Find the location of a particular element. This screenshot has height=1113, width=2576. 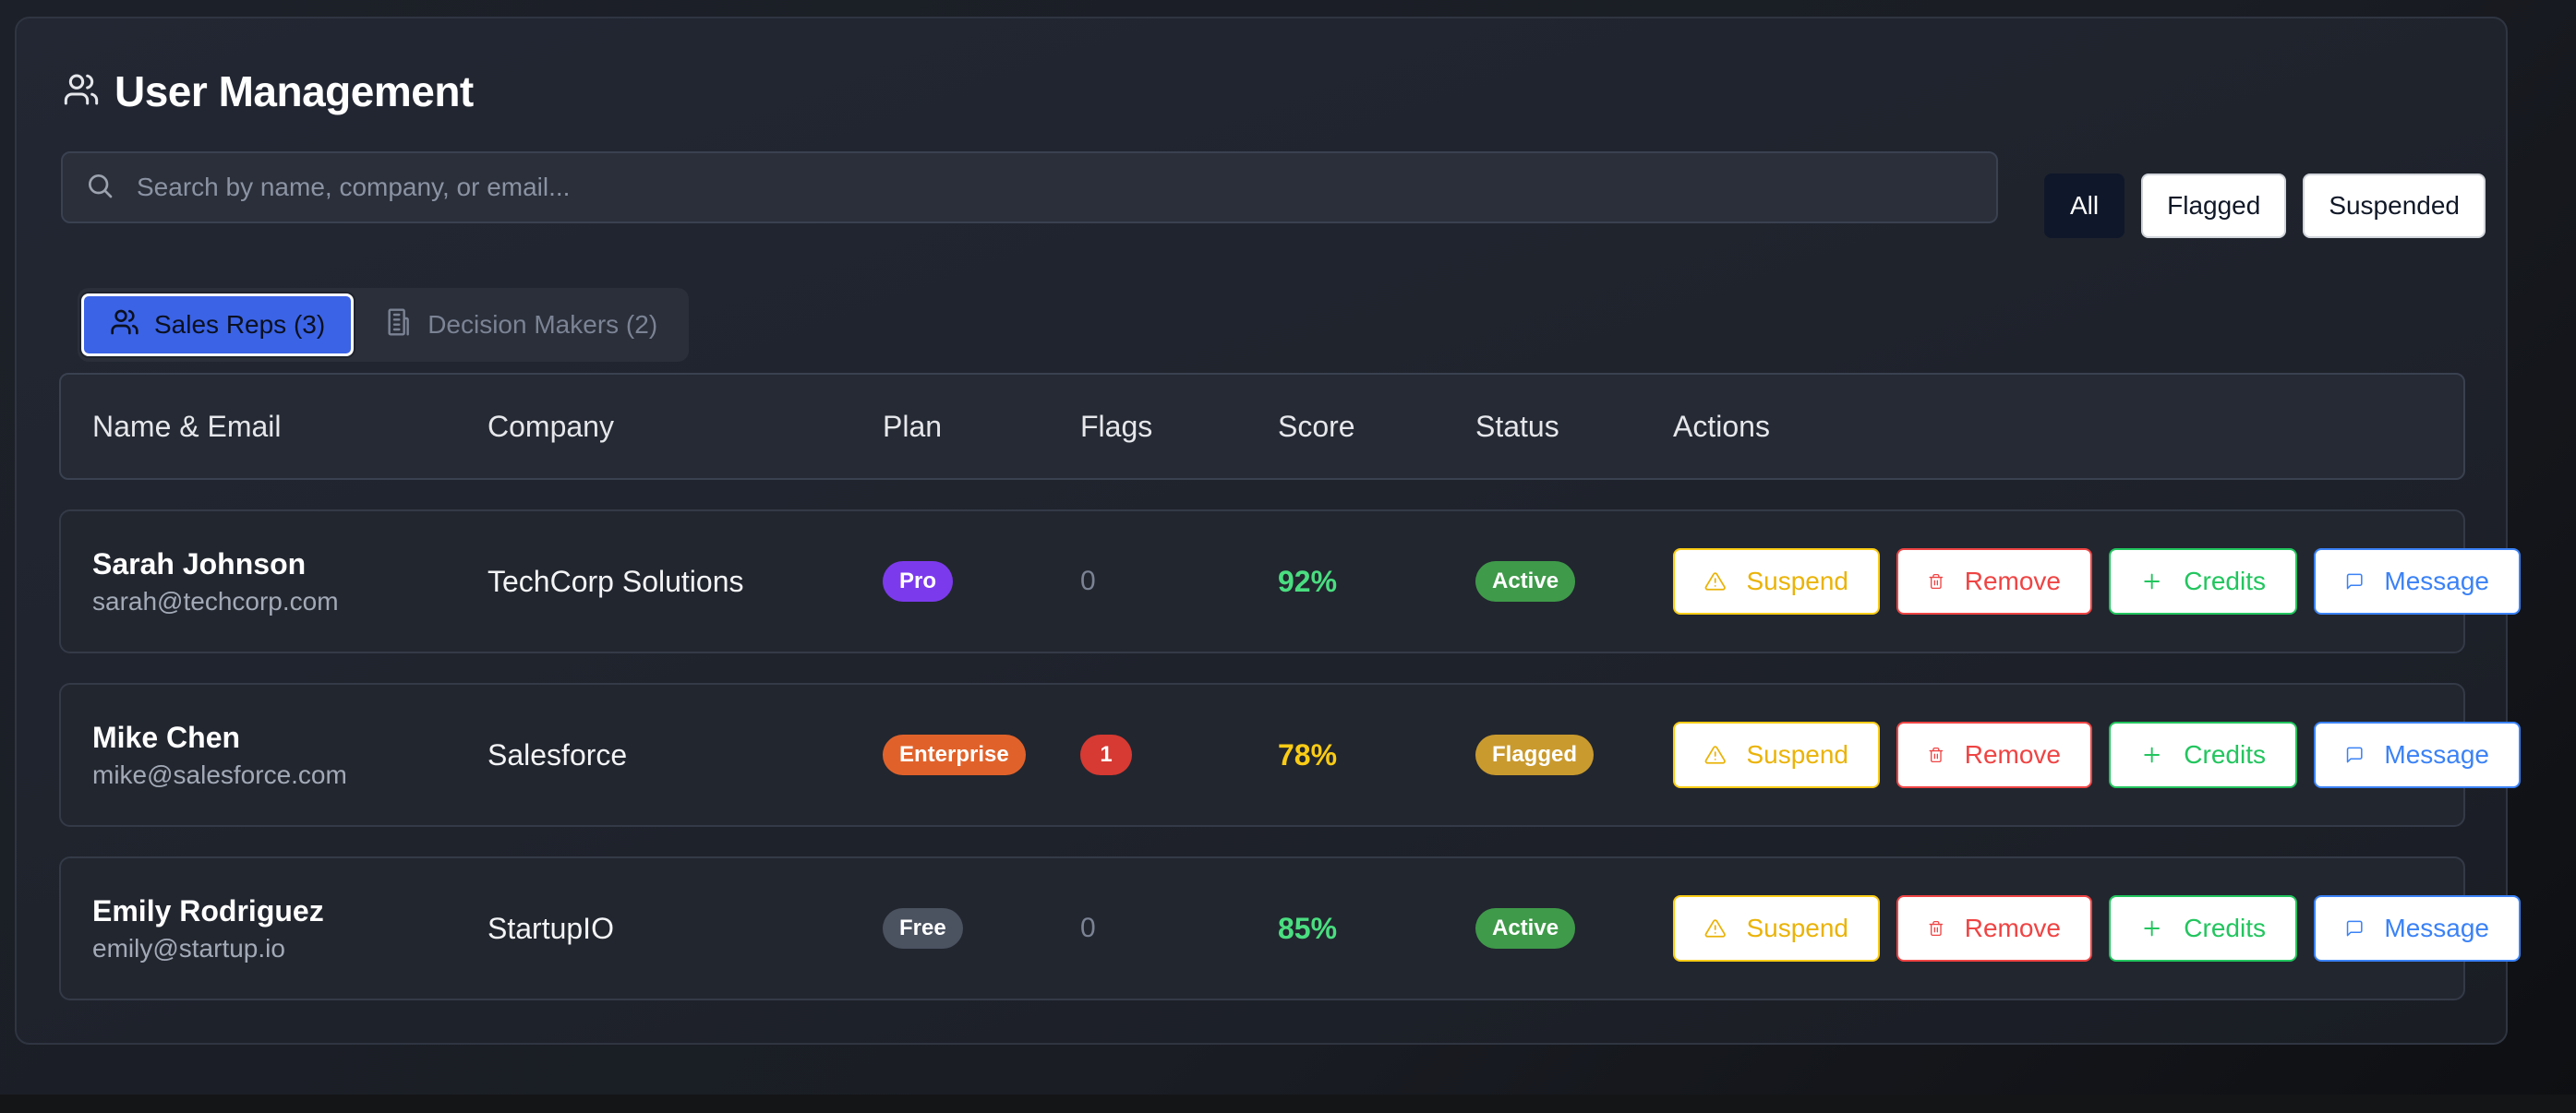

user-email: mike@salesforce.com is located at coordinates (219, 774).